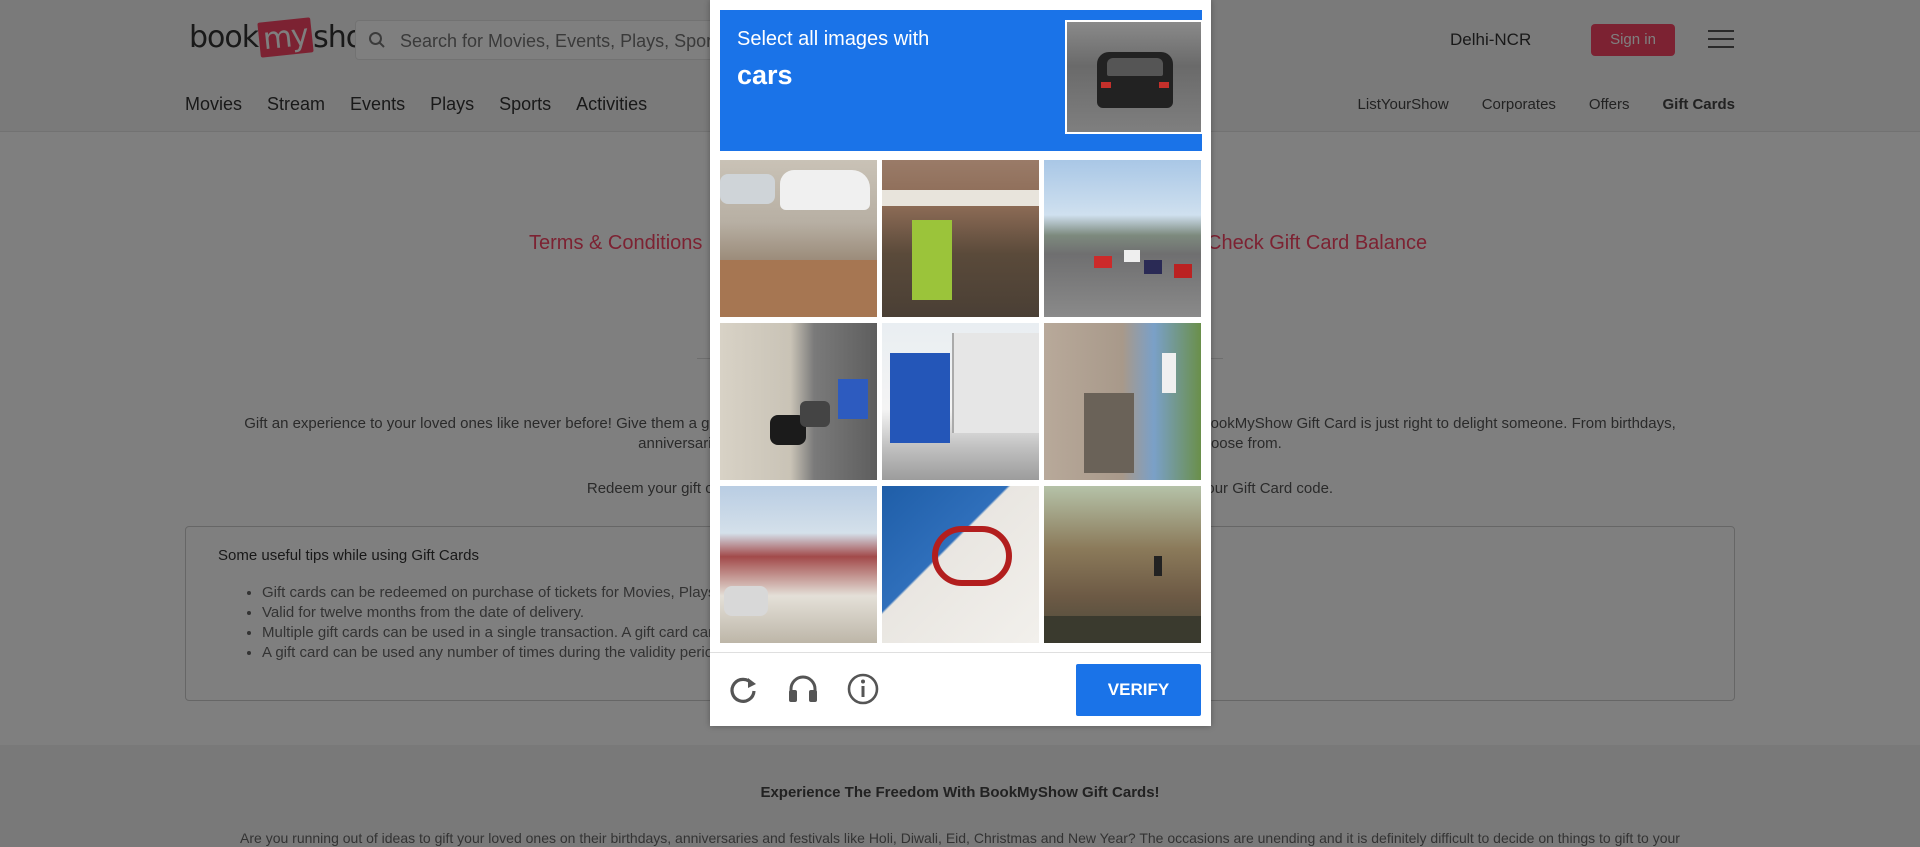  I want to click on captcha-sample-image, so click(1134, 77).